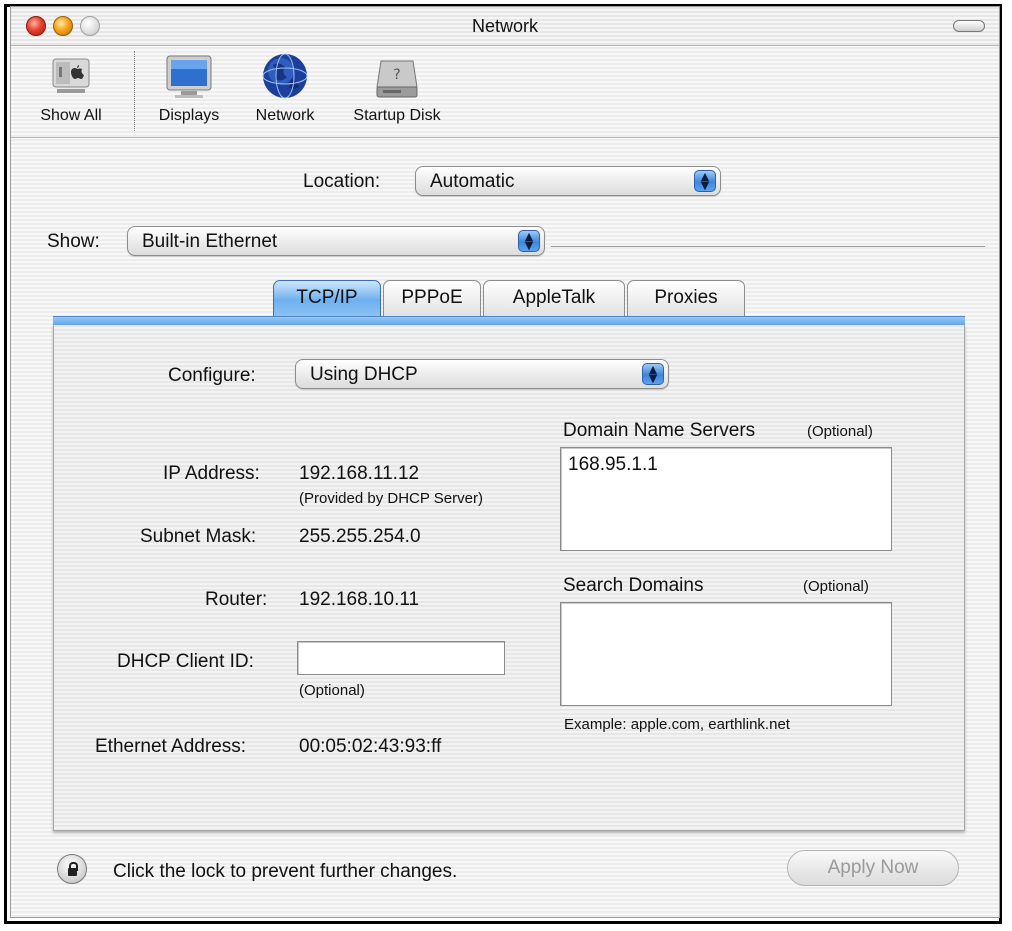 This screenshot has width=1012, height=931. What do you see at coordinates (686, 298) in the screenshot?
I see `tab-proxies: Proxies` at bounding box center [686, 298].